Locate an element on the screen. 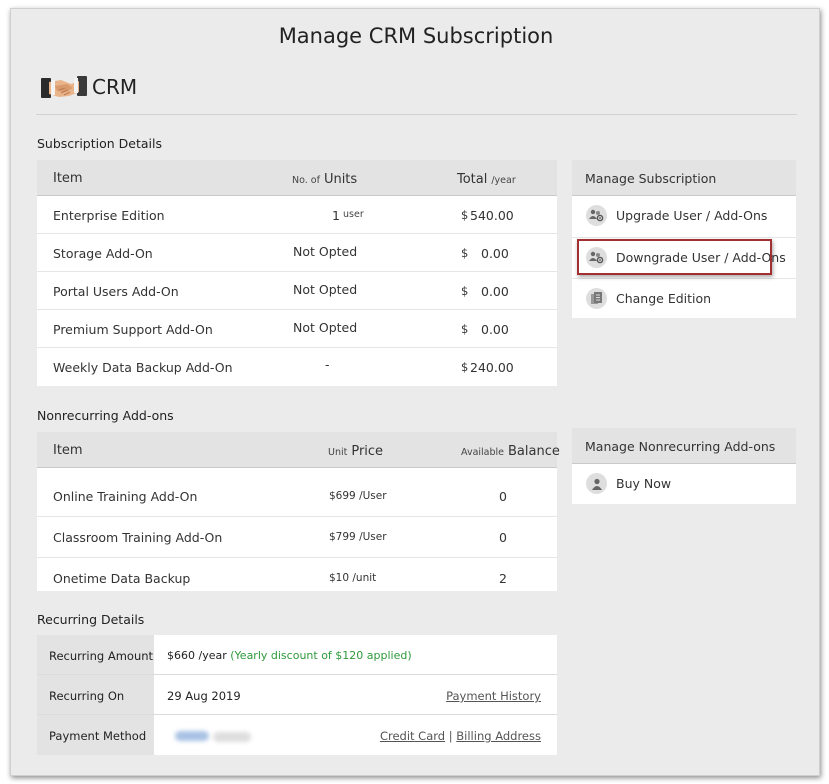 The height and width of the screenshot is (784, 829). app-name: CRM is located at coordinates (115, 87).